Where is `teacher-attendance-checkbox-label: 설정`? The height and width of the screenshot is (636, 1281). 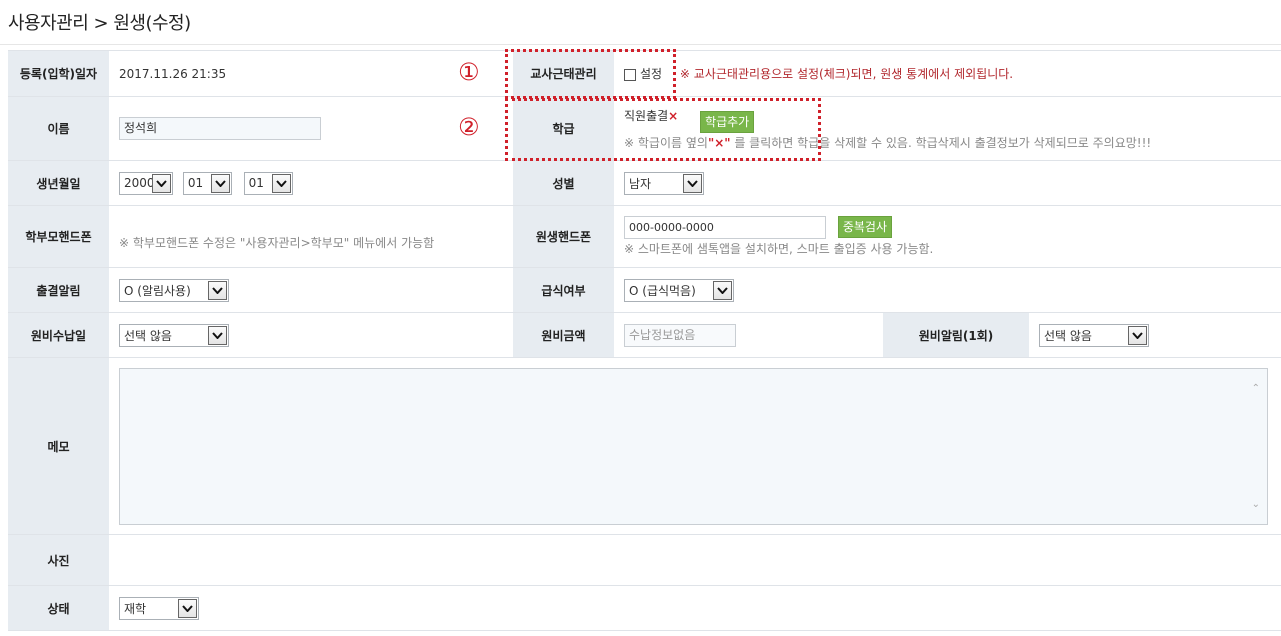 teacher-attendance-checkbox-label: 설정 is located at coordinates (651, 74).